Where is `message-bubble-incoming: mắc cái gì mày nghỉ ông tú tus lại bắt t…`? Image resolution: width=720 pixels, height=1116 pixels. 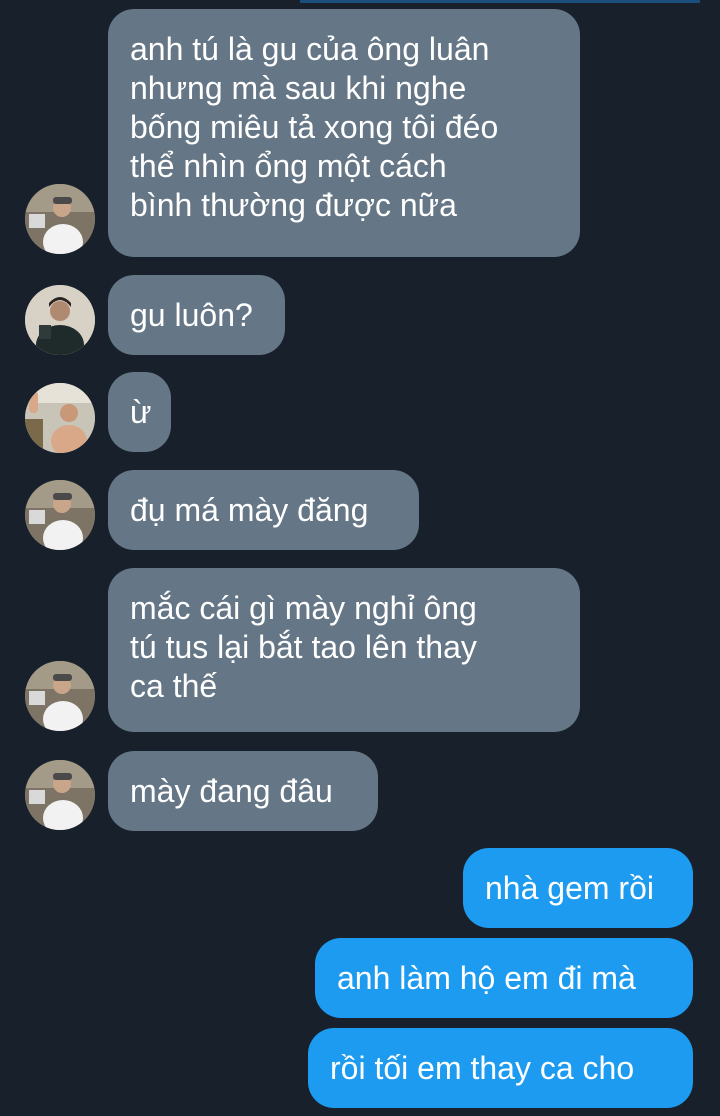 message-bubble-incoming: mắc cái gì mày nghỉ ông tú tus lại bắt t… is located at coordinates (344, 650).